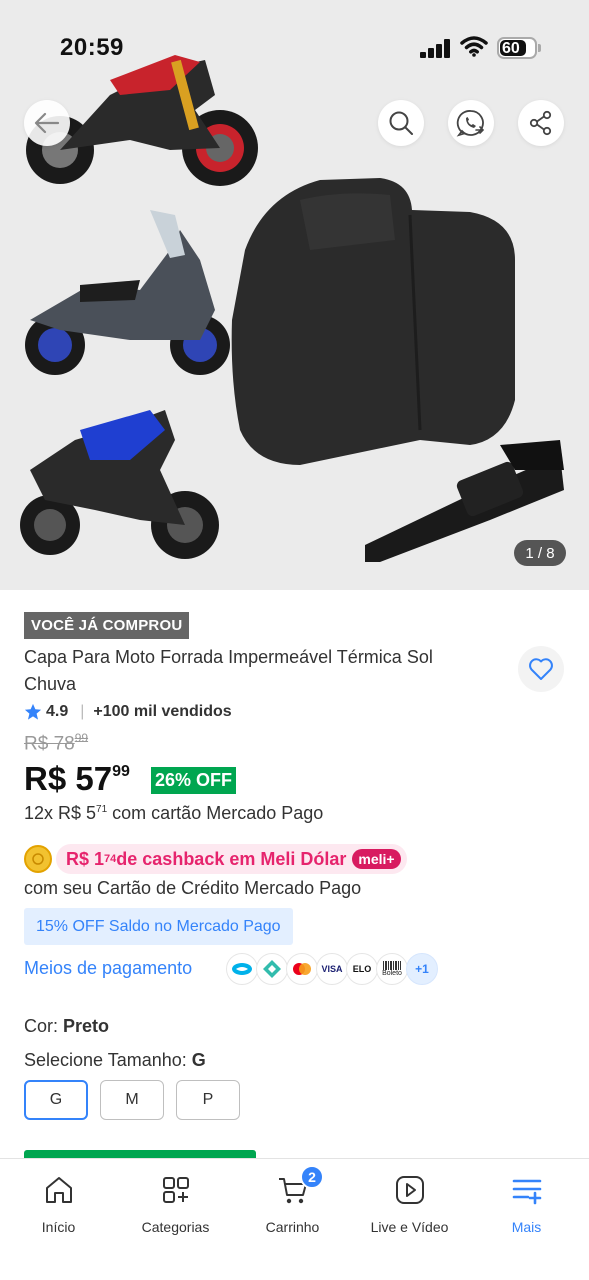 Image resolution: width=589 pixels, height=1280 pixels. Describe the element at coordinates (302, 969) in the screenshot. I see `mastercard-icon` at that location.